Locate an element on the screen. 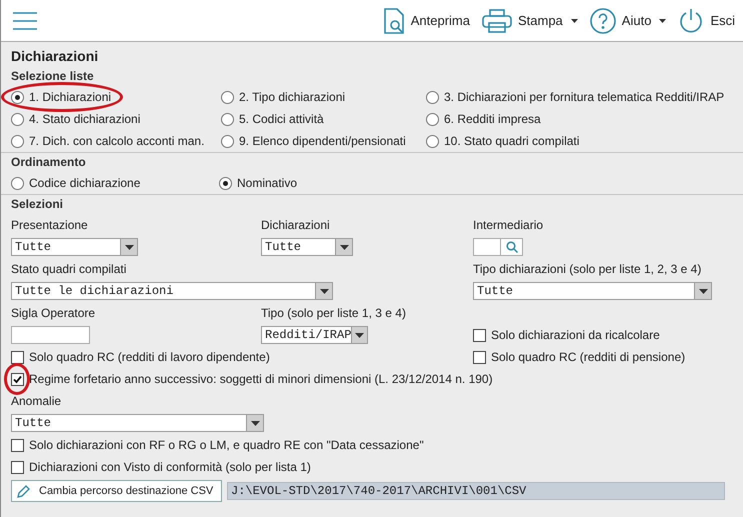 Image resolution: width=743 pixels, height=517 pixels. field-label: Anomalie is located at coordinates (36, 401).